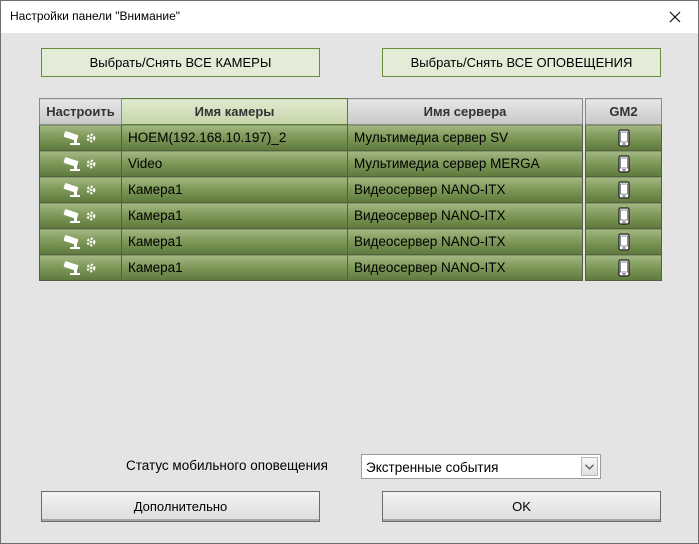  I want to click on title-bar: Настройки панели "Внимание", so click(349, 17).